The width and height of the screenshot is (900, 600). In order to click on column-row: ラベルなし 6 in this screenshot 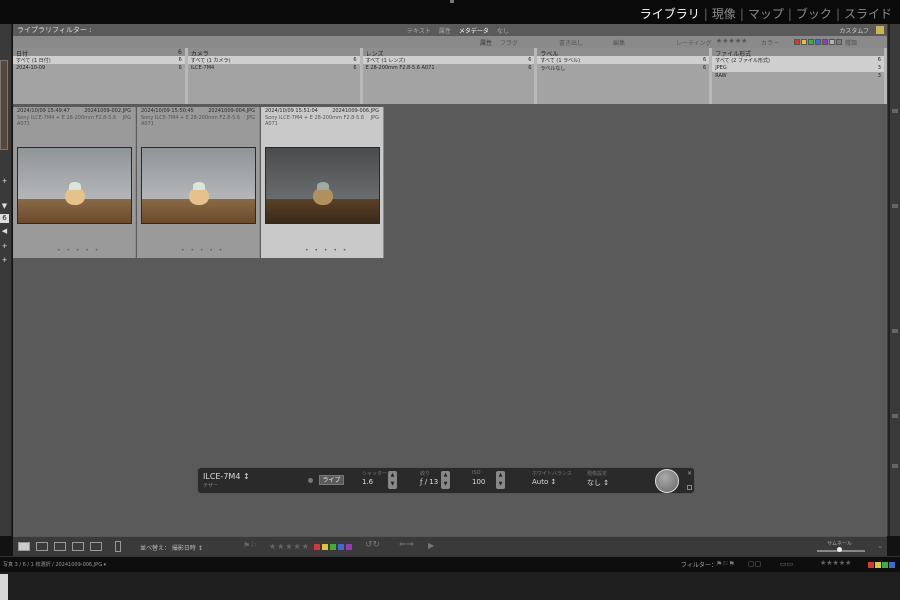, I will do `click(623, 68)`.